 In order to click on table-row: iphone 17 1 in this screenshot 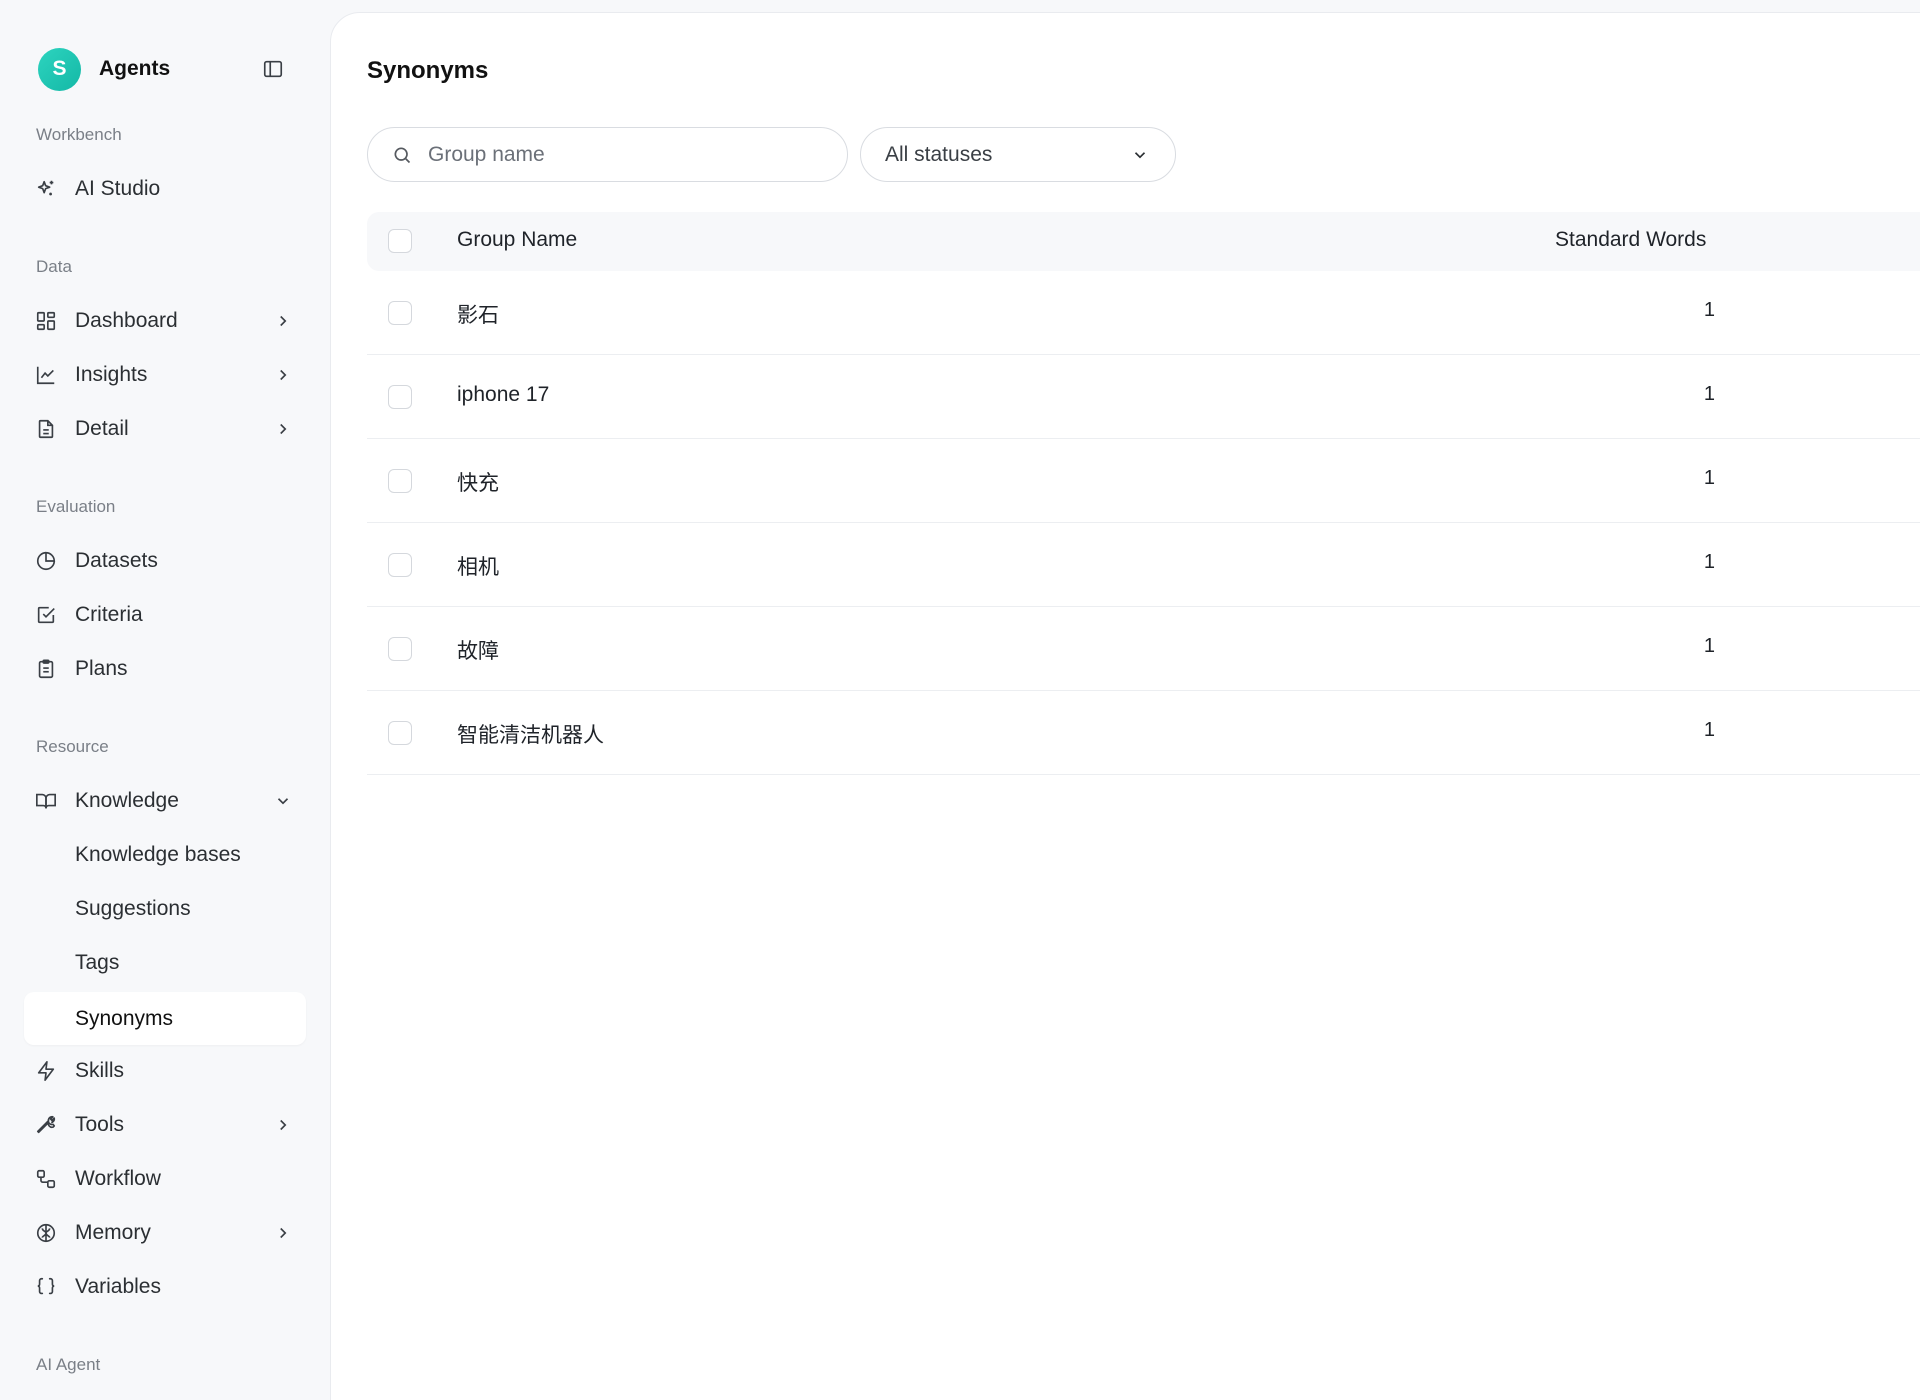, I will do `click(1143, 397)`.